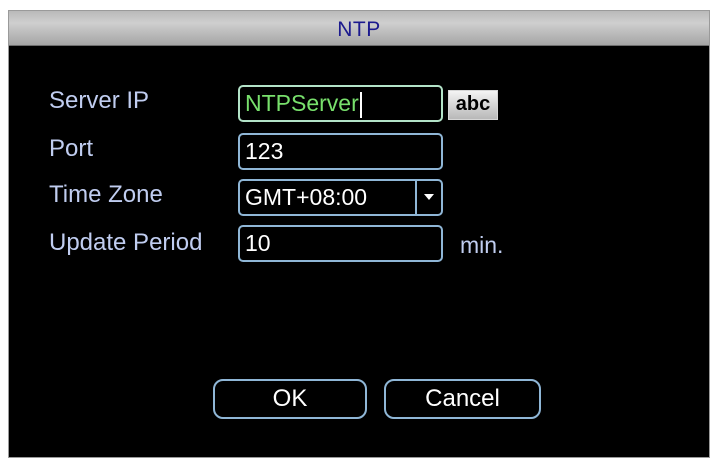 Image resolution: width=719 pixels, height=465 pixels. I want to click on server-ip-value: NTPServer, so click(302, 103).